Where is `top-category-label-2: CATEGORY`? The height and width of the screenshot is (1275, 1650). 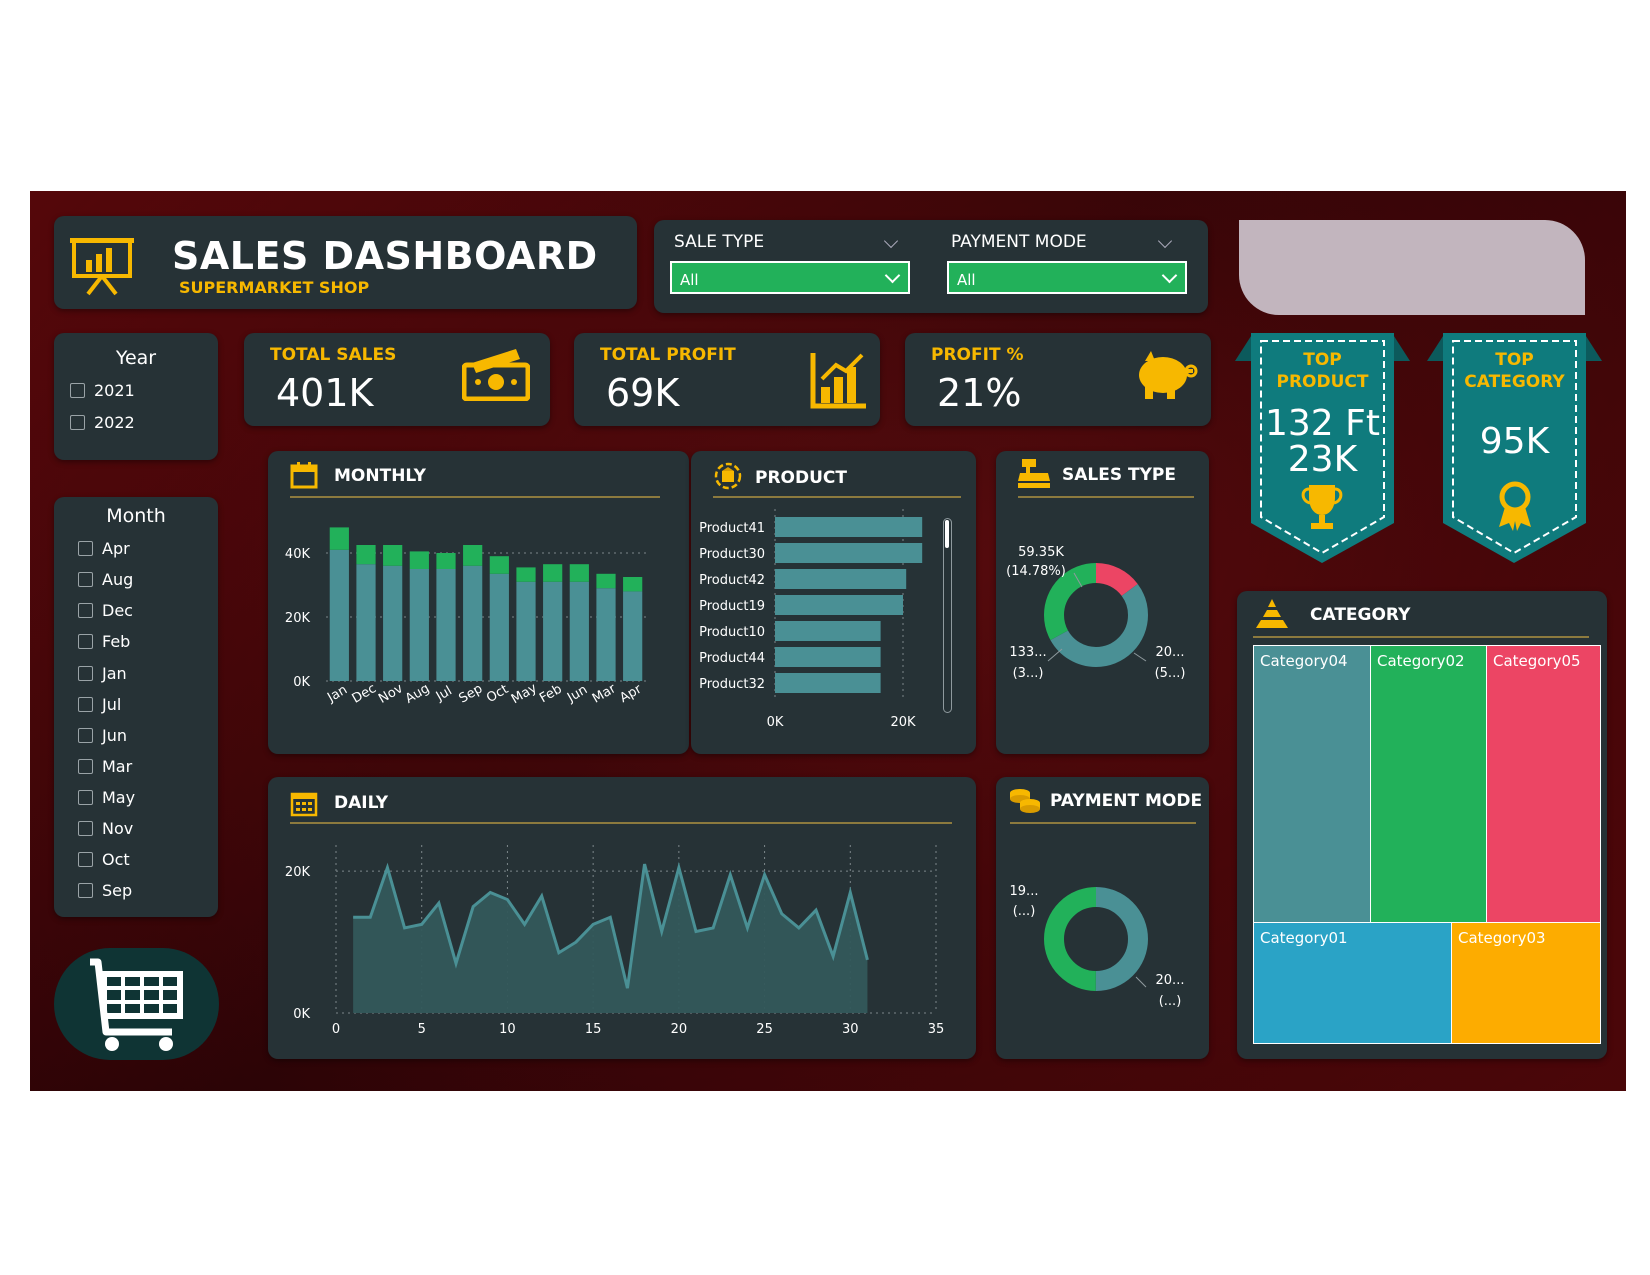 top-category-label-2: CATEGORY is located at coordinates (1514, 382).